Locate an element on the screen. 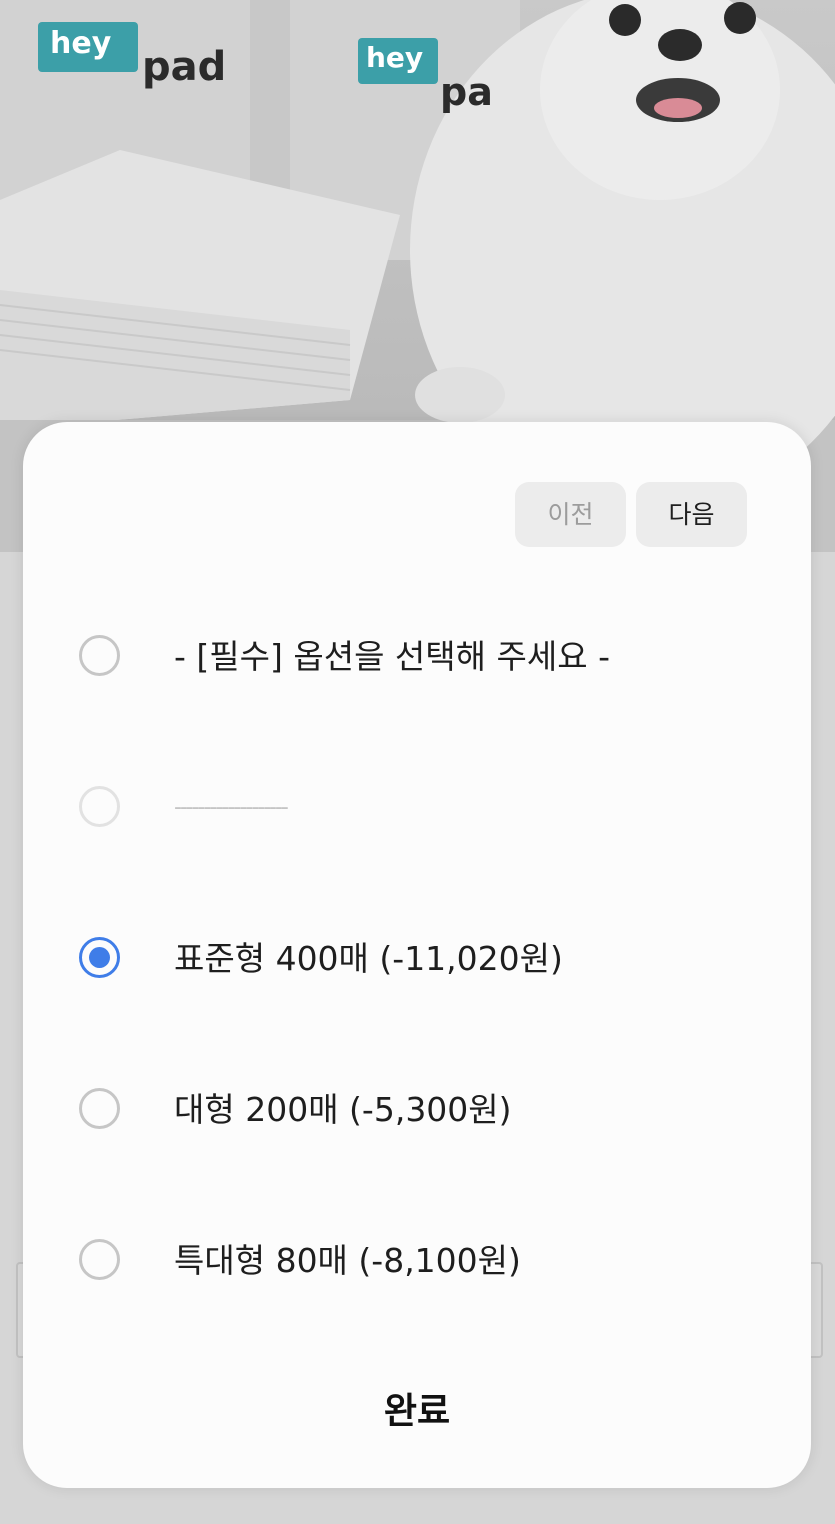 The width and height of the screenshot is (835, 1524). option-item-large-200: 대형 200매 (-5,300원) is located at coordinates (417, 1110).